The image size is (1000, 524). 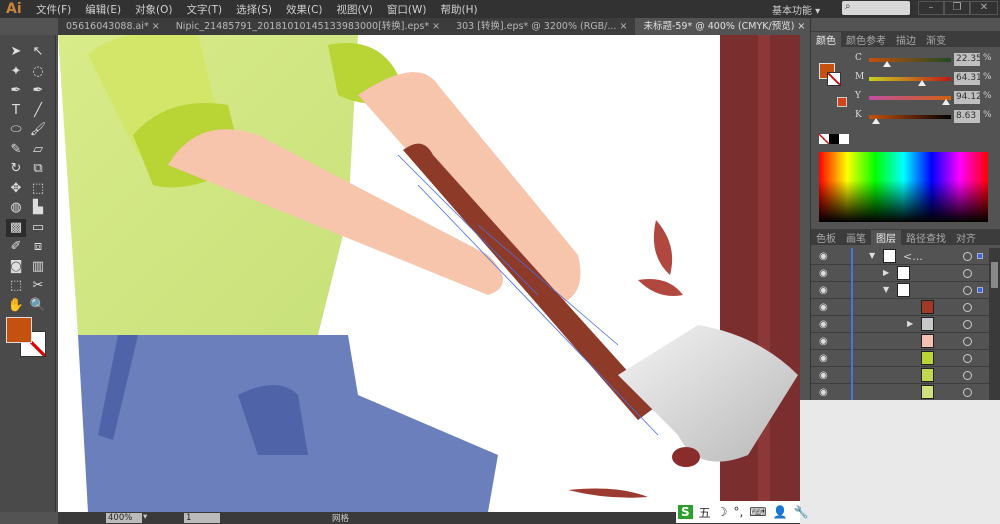 What do you see at coordinates (856, 237) in the screenshot?
I see `tab-brushes: 画笔` at bounding box center [856, 237].